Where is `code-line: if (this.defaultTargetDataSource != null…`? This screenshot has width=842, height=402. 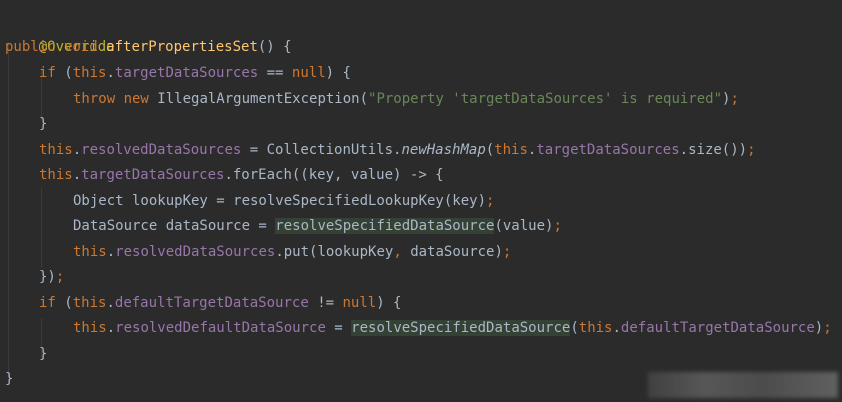 code-line: if (this.defaultTargetDataSource != null… is located at coordinates (440, 303).